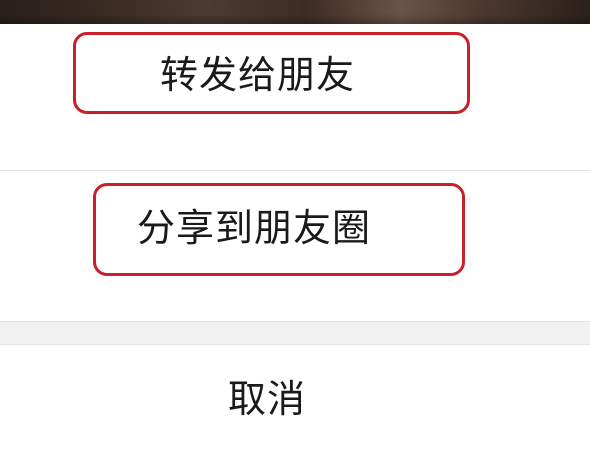 The height and width of the screenshot is (473, 590). I want to click on cancel-separator, so click(295, 333).